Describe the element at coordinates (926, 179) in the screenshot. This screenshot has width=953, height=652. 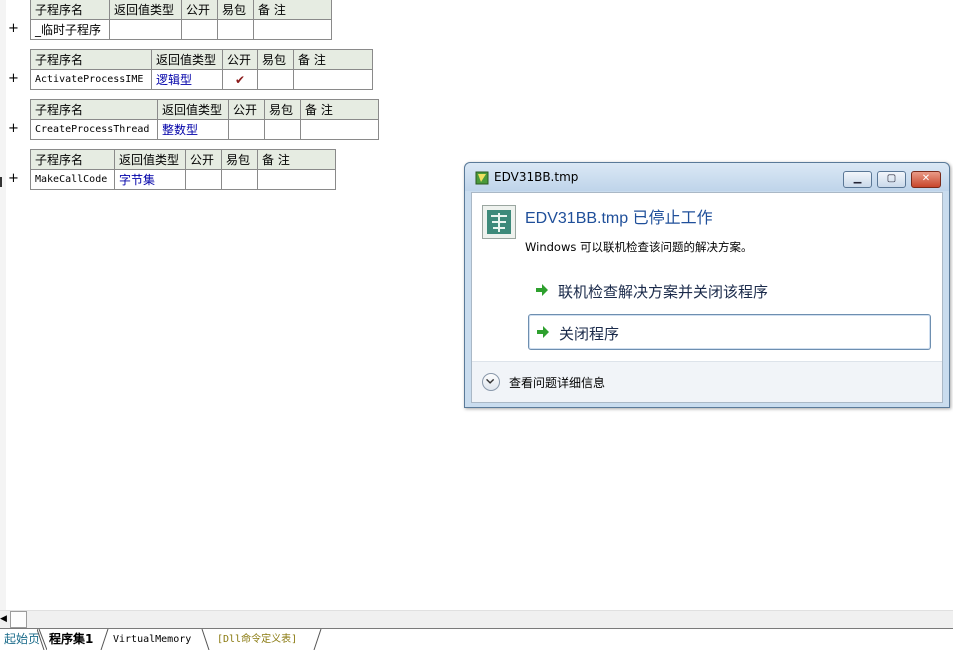
I see `close-button: ✕` at that location.